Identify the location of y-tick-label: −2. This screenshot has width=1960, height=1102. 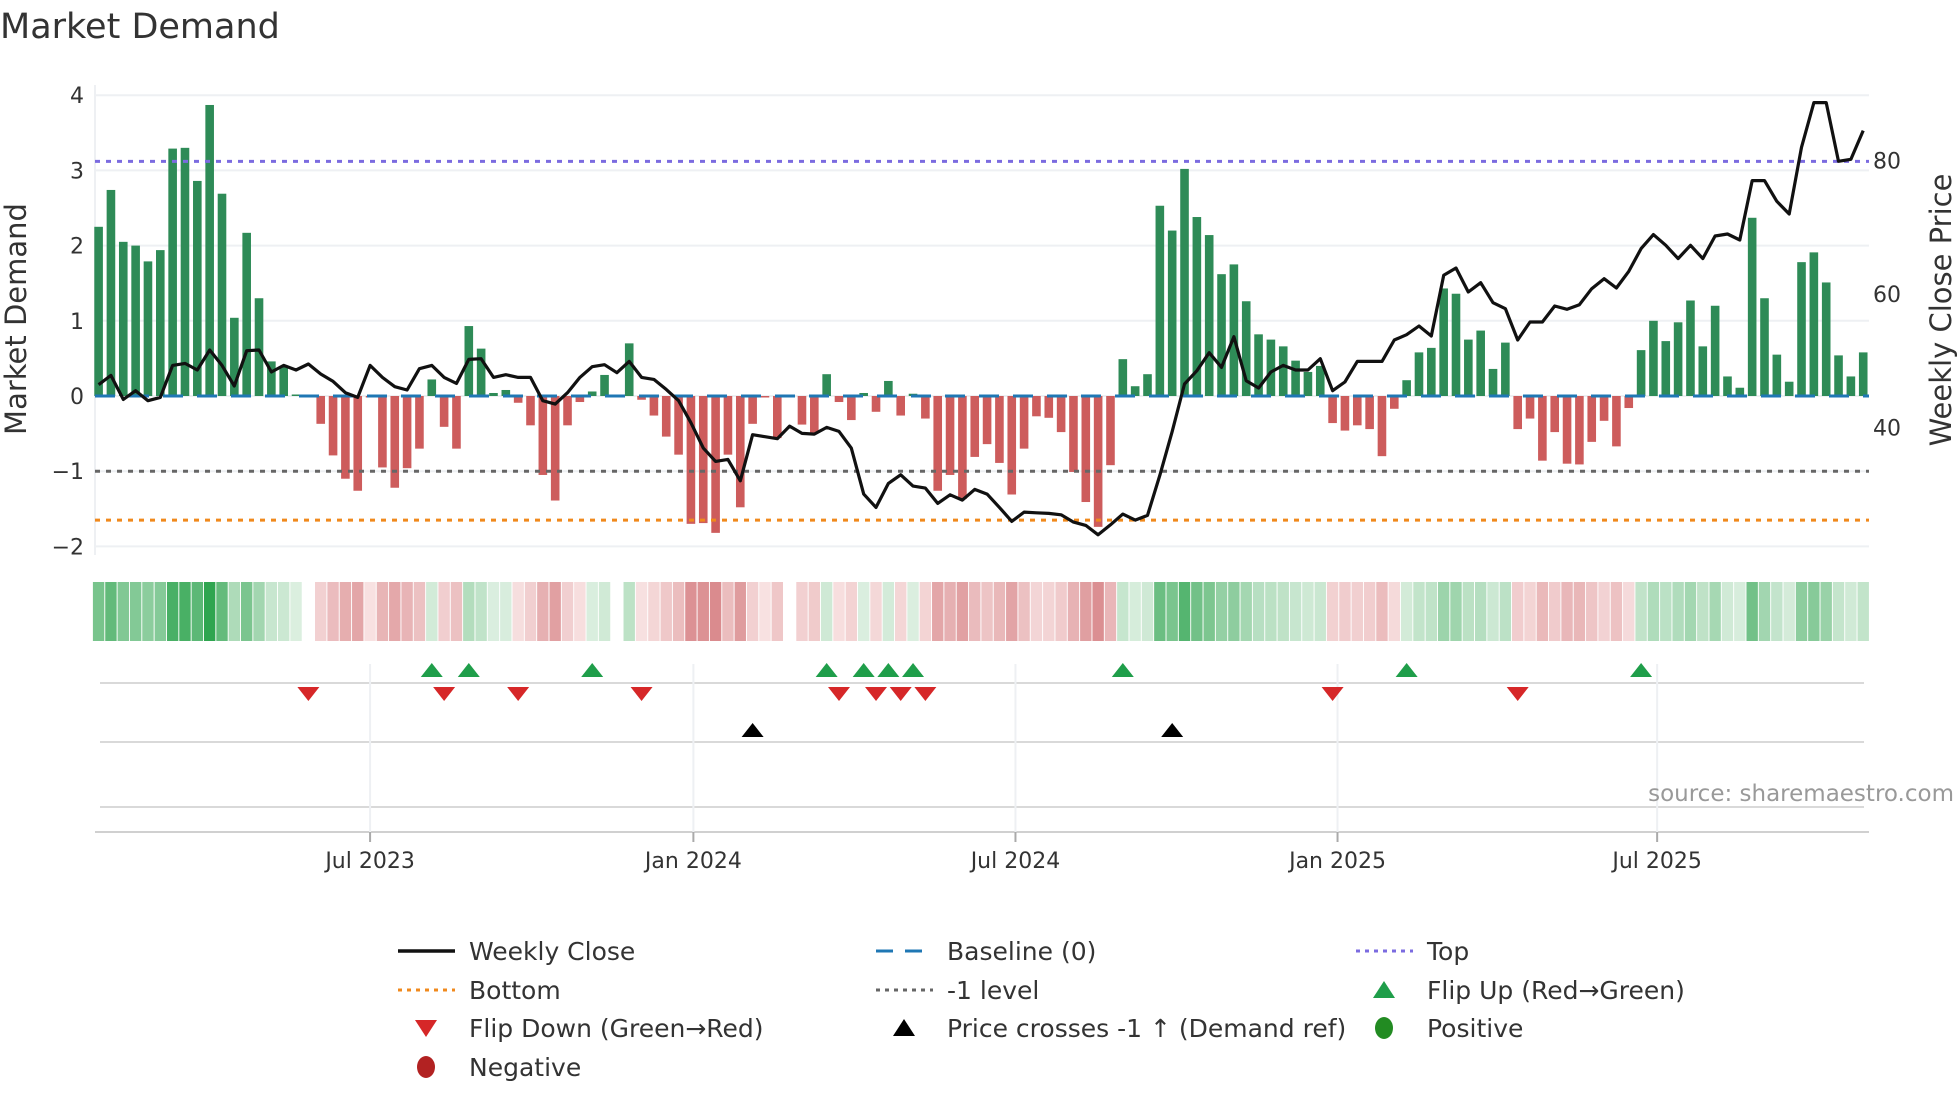
(68, 547).